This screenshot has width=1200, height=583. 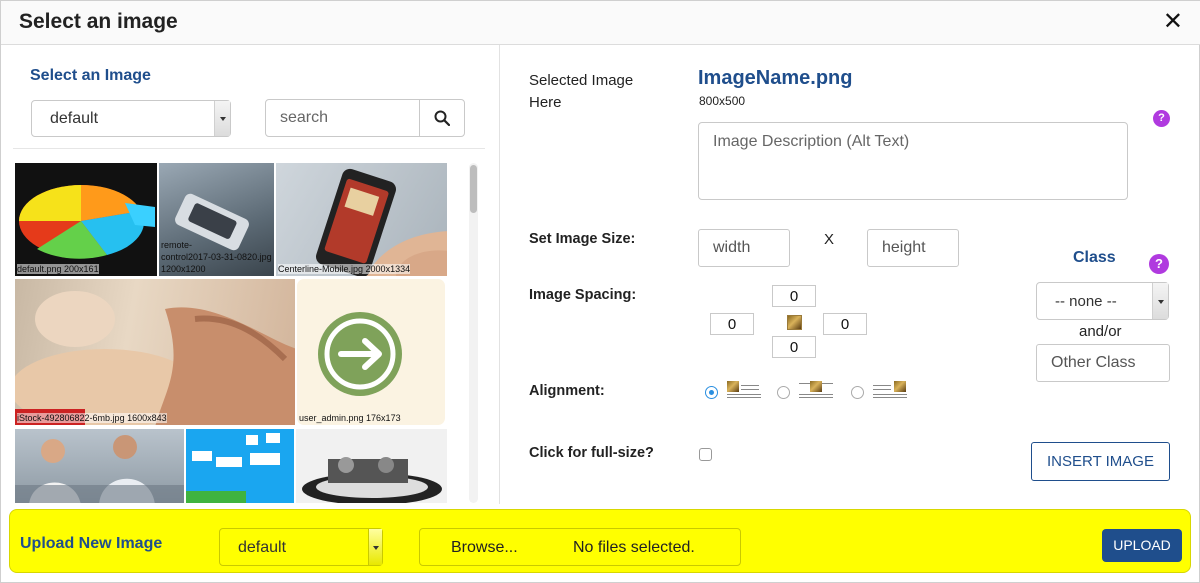 What do you see at coordinates (1103, 363) in the screenshot?
I see `other-class-input` at bounding box center [1103, 363].